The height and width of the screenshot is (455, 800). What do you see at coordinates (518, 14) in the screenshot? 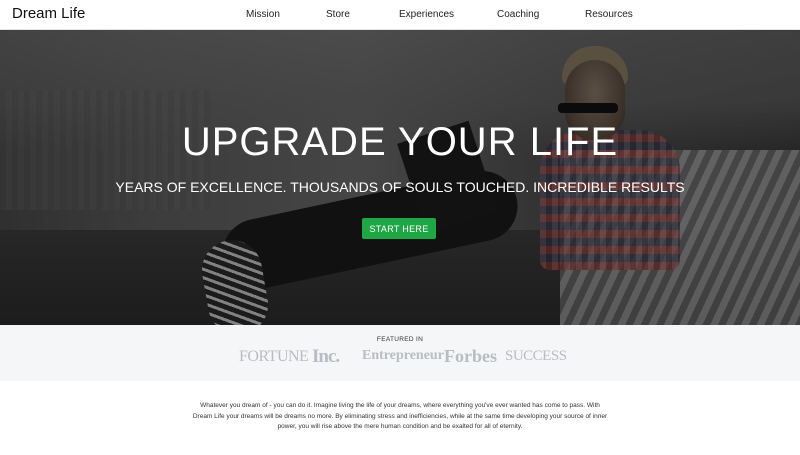
I see `nav-link-coaching: Coaching` at bounding box center [518, 14].